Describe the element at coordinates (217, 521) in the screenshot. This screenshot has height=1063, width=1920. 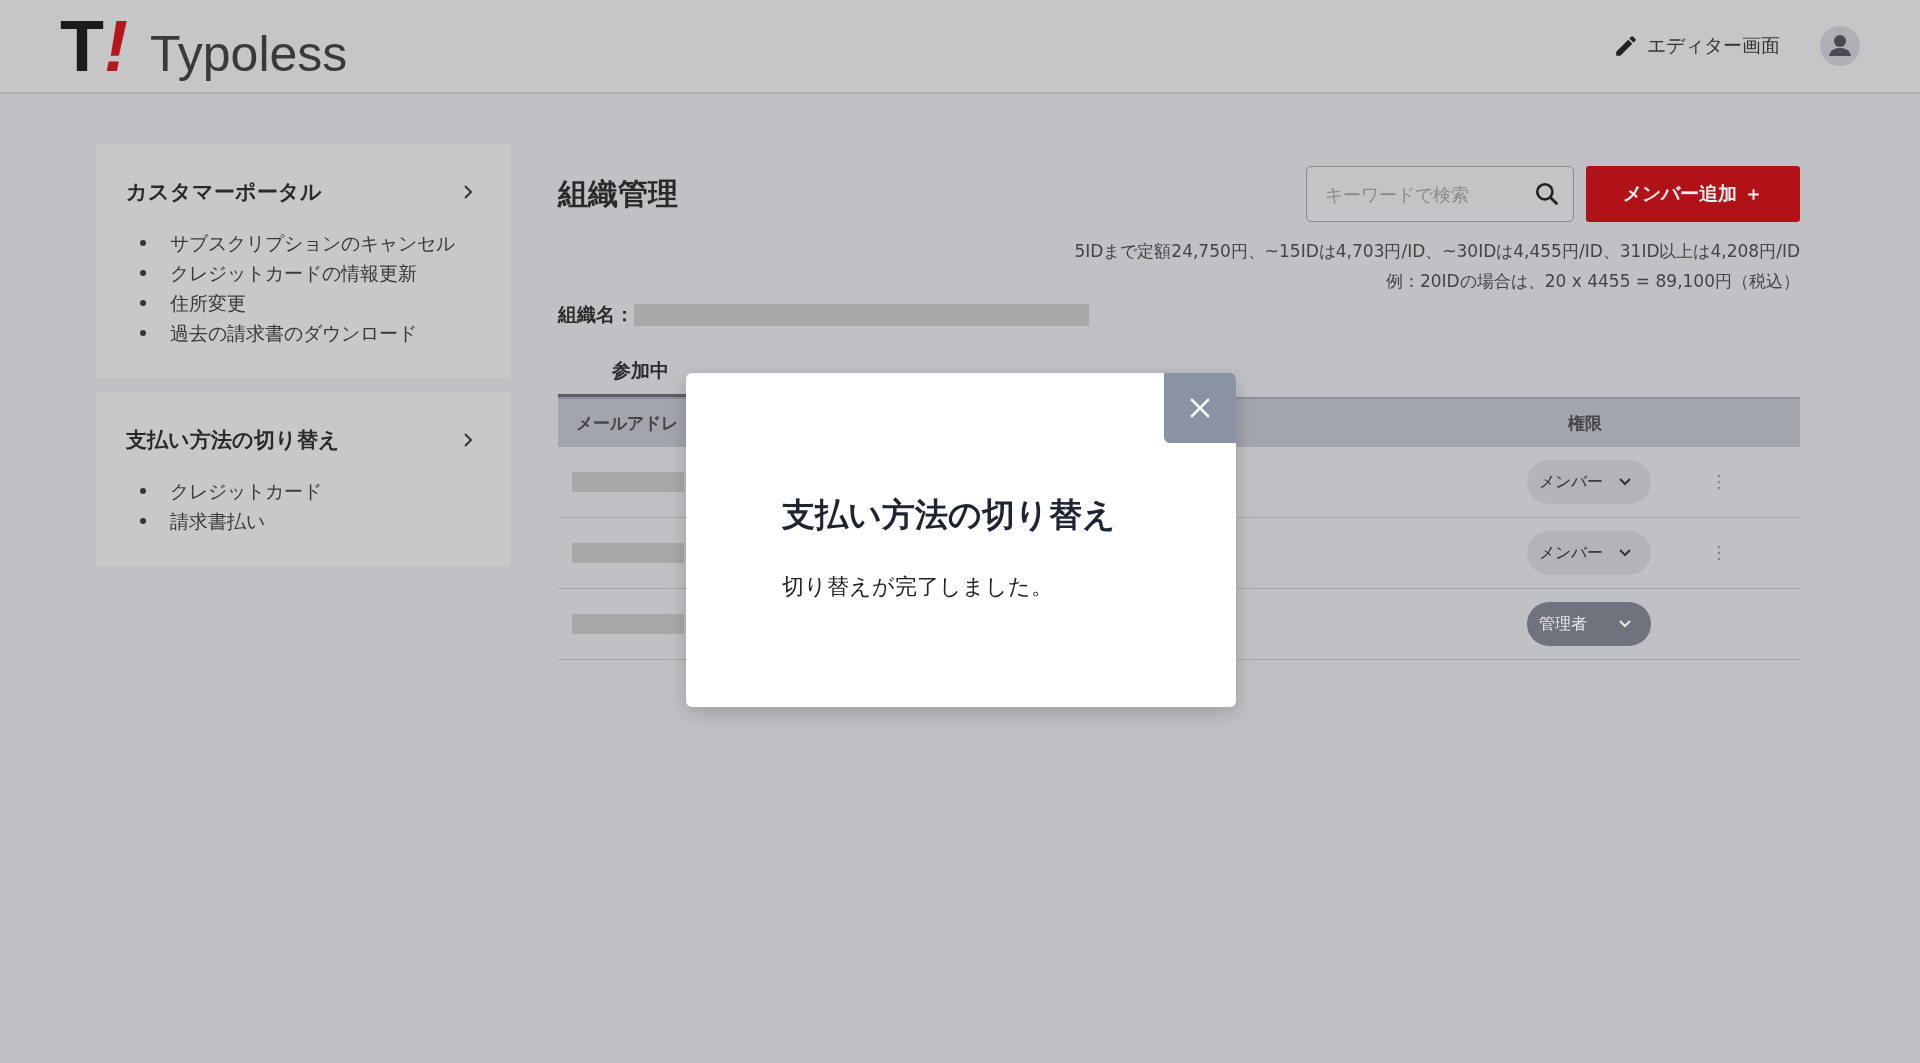
I see `sidebar-link: 請求書払い` at that location.